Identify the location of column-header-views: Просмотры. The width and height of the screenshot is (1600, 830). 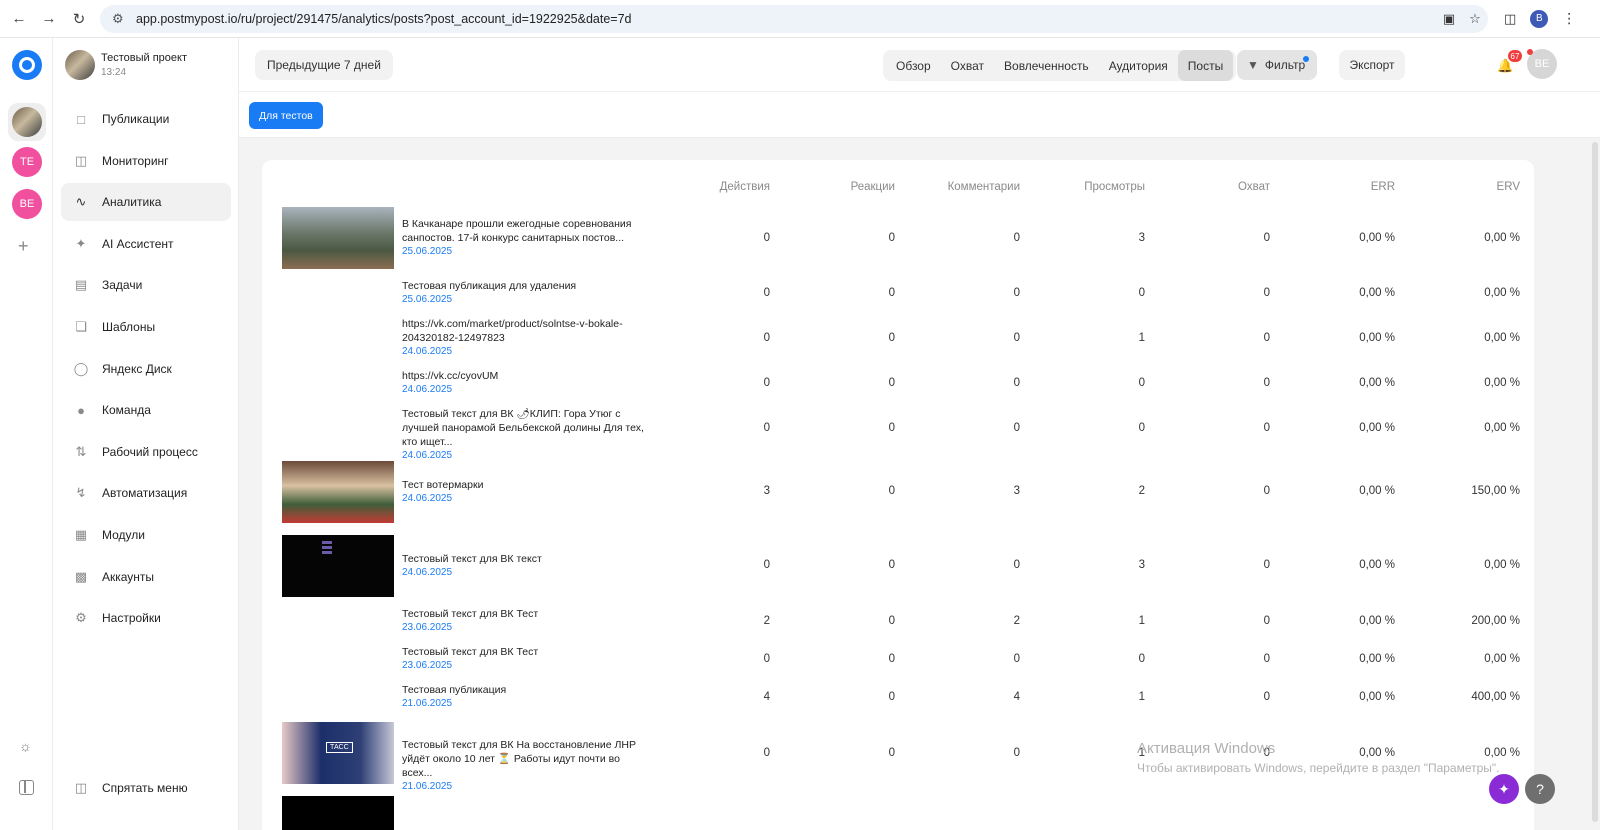
(1085, 187).